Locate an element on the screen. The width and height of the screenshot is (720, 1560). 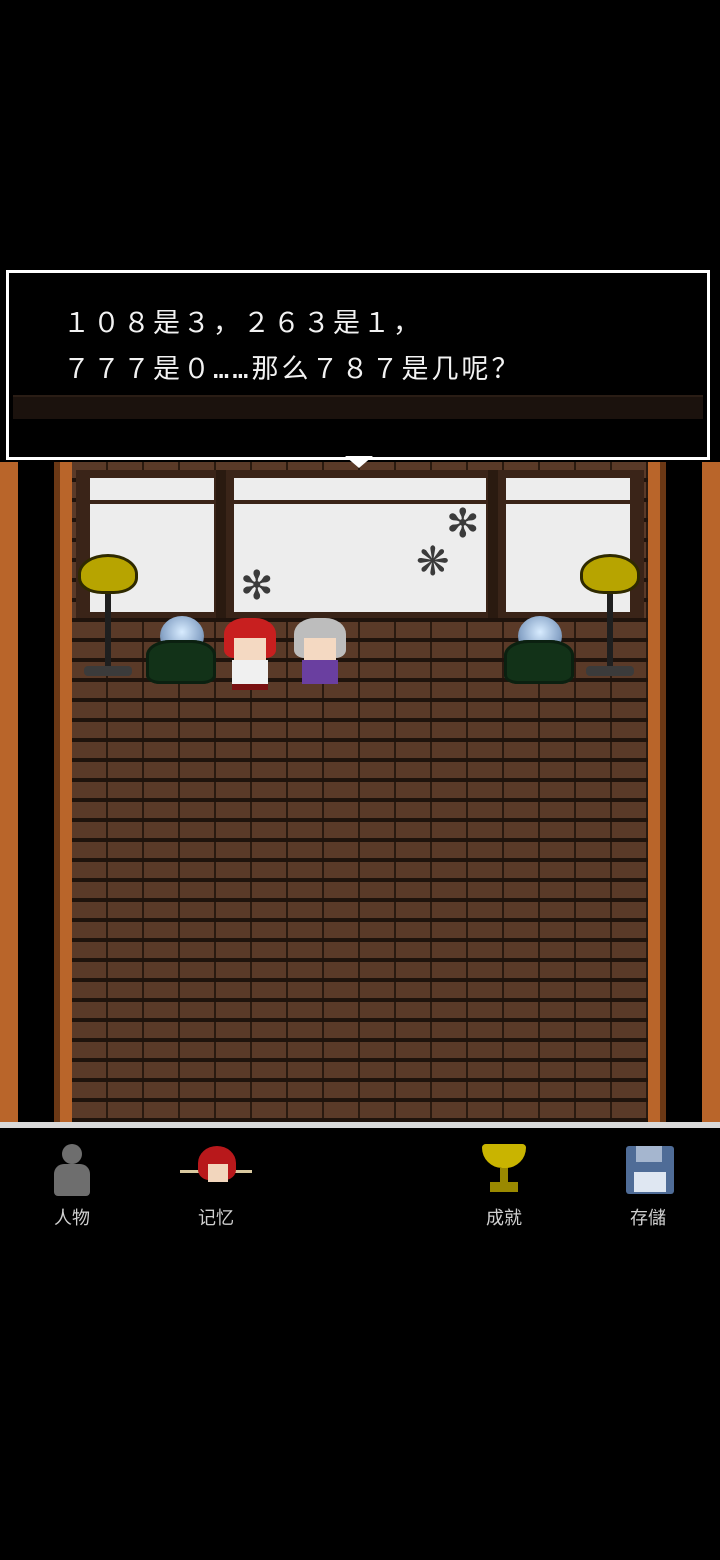
trophy-icon is located at coordinates (504, 1170).